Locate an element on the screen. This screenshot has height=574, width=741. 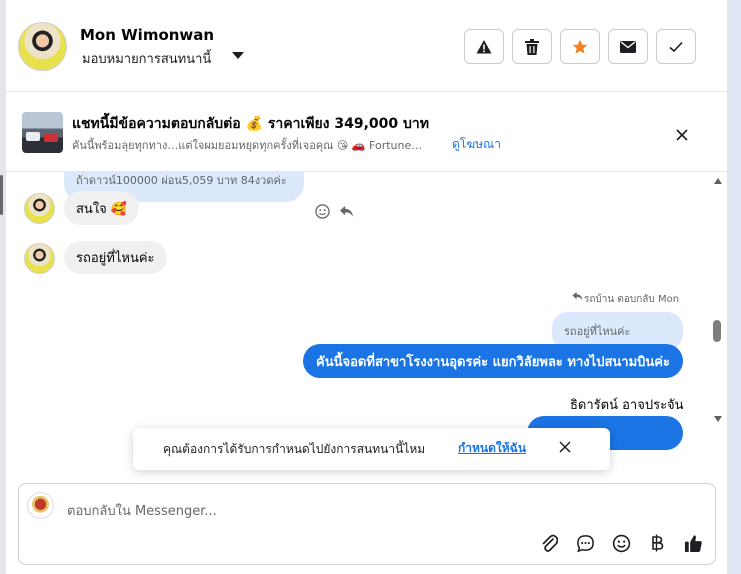
attach-button is located at coordinates (549, 543).